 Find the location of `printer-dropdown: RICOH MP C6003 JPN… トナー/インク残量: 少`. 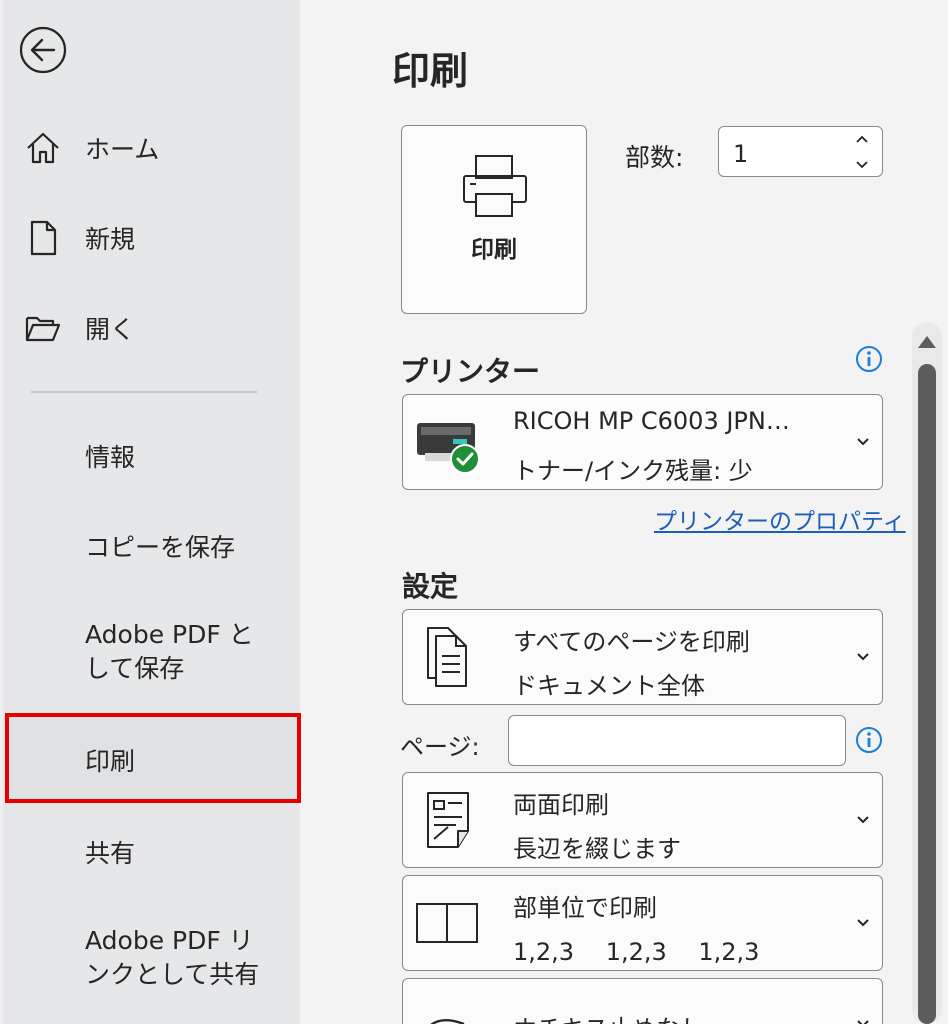

printer-dropdown: RICOH MP C6003 JPN… トナー/インク残量: 少 is located at coordinates (642, 442).